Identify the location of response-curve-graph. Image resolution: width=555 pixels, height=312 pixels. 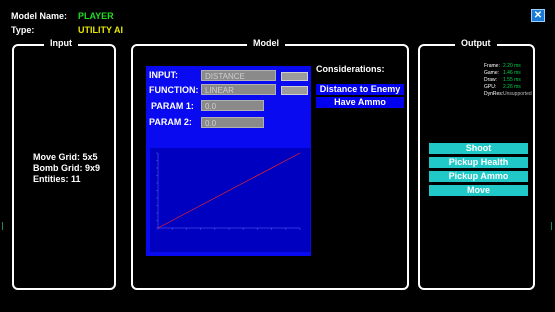
(230, 200).